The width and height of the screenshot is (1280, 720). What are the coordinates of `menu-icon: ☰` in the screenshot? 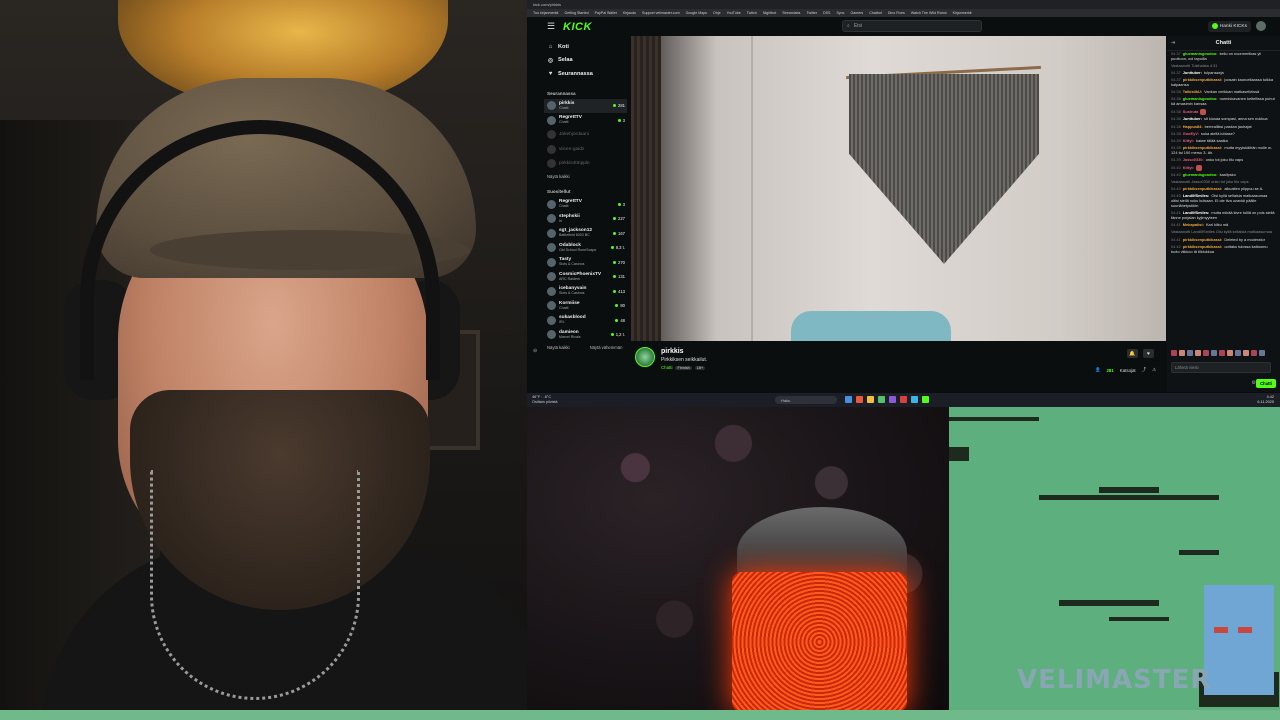 It's located at (551, 26).